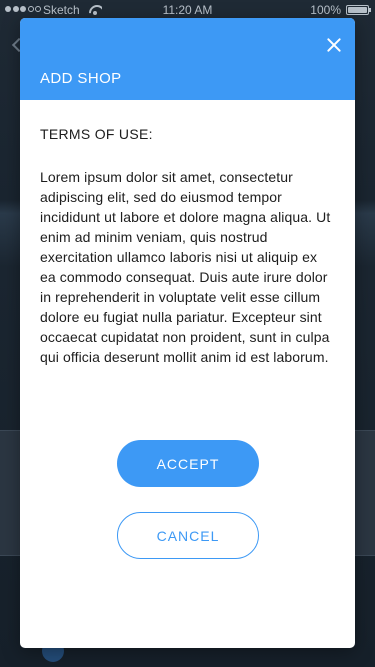  I want to click on accept-button: ACCEPT, so click(188, 463).